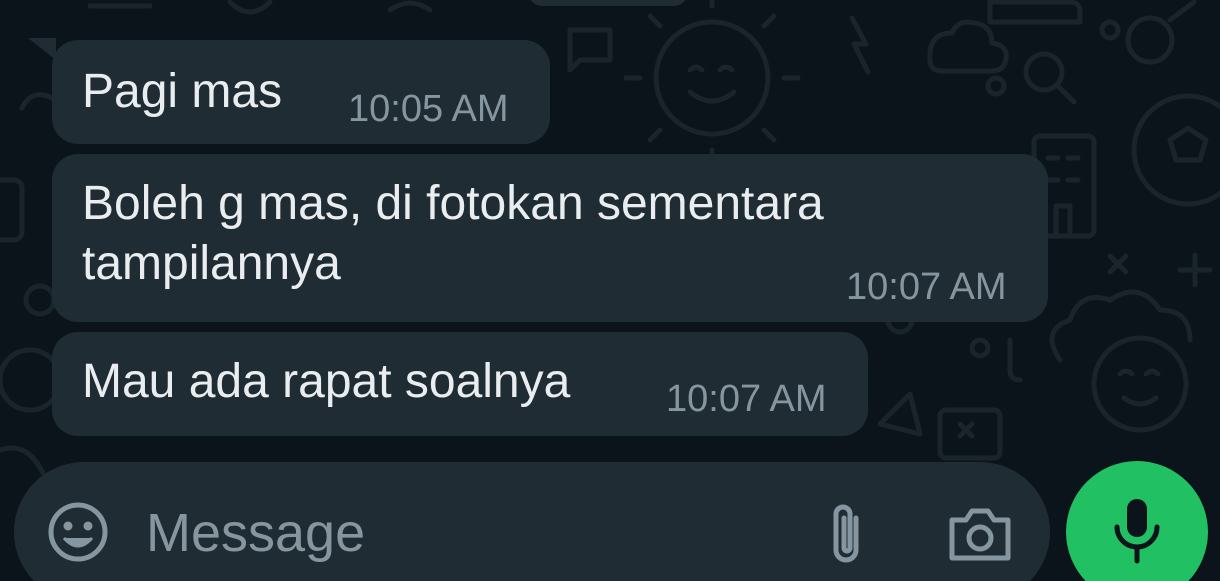 Image resolution: width=1220 pixels, height=581 pixels. I want to click on emoji-icon, so click(78, 532).